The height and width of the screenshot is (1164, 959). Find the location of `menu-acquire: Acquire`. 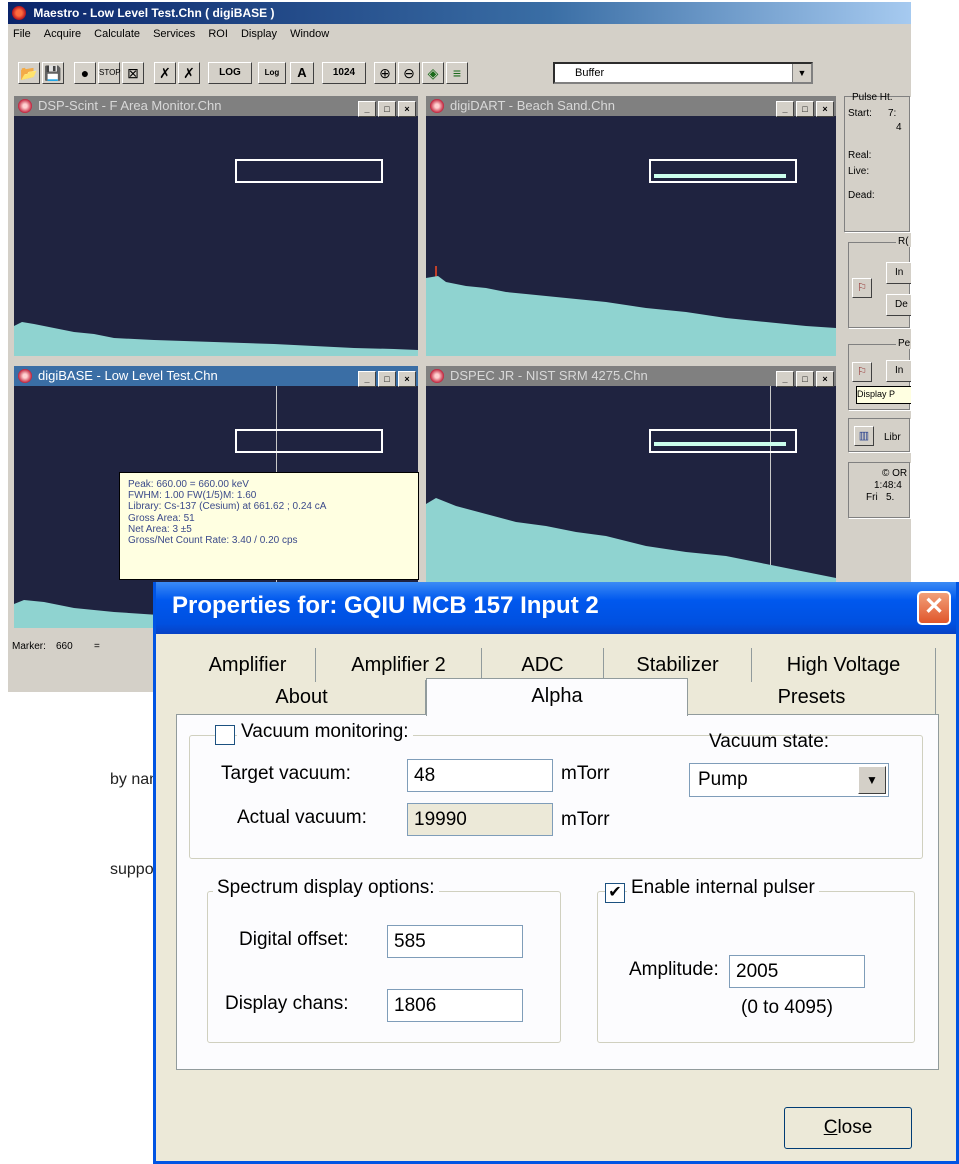

menu-acquire: Acquire is located at coordinates (62, 34).